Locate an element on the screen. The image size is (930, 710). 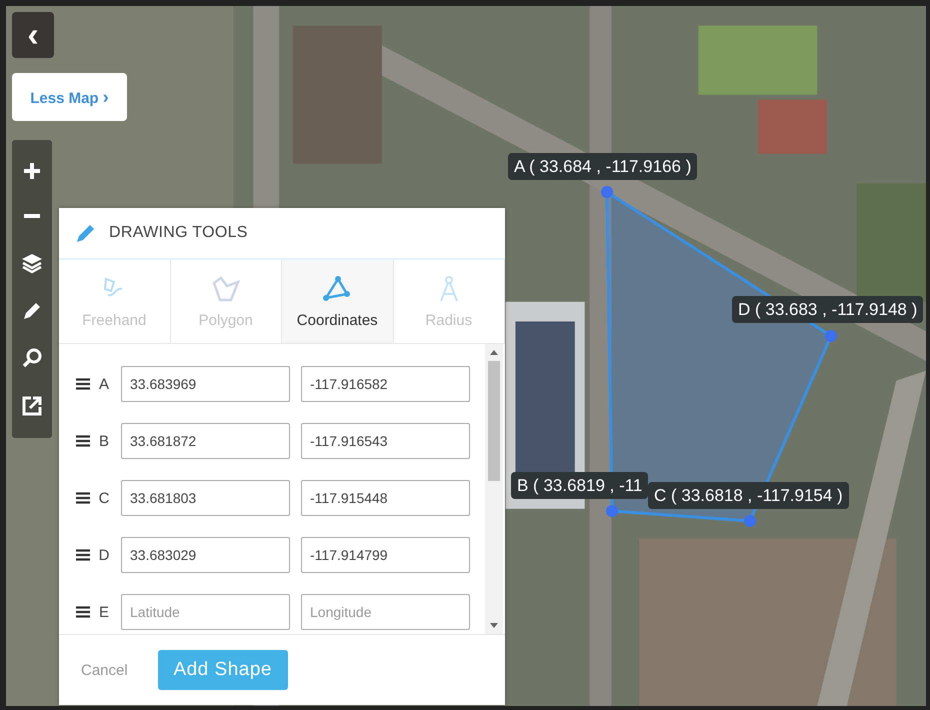
point-letter: B is located at coordinates (104, 441).